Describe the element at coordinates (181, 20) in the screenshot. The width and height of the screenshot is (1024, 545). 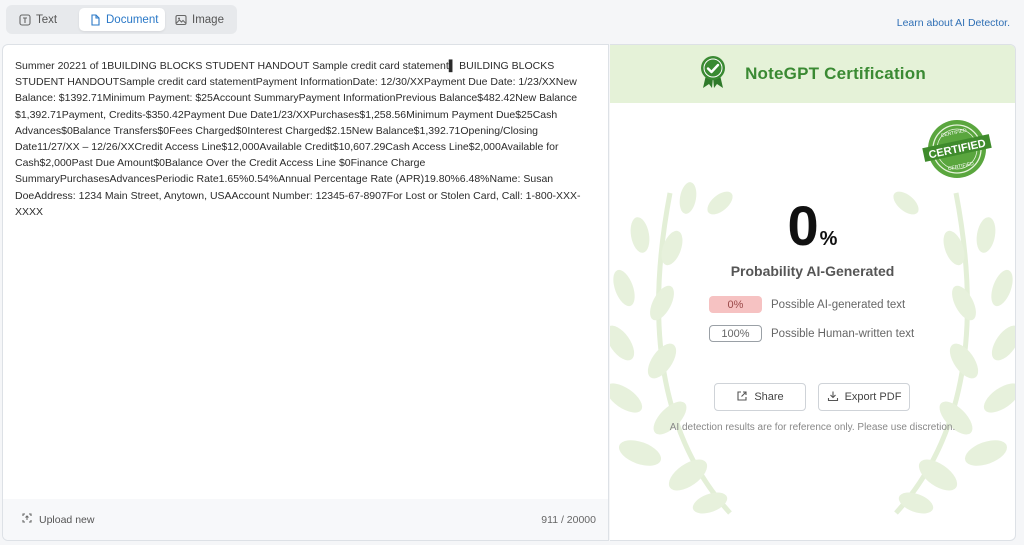
I see `image-icon` at that location.